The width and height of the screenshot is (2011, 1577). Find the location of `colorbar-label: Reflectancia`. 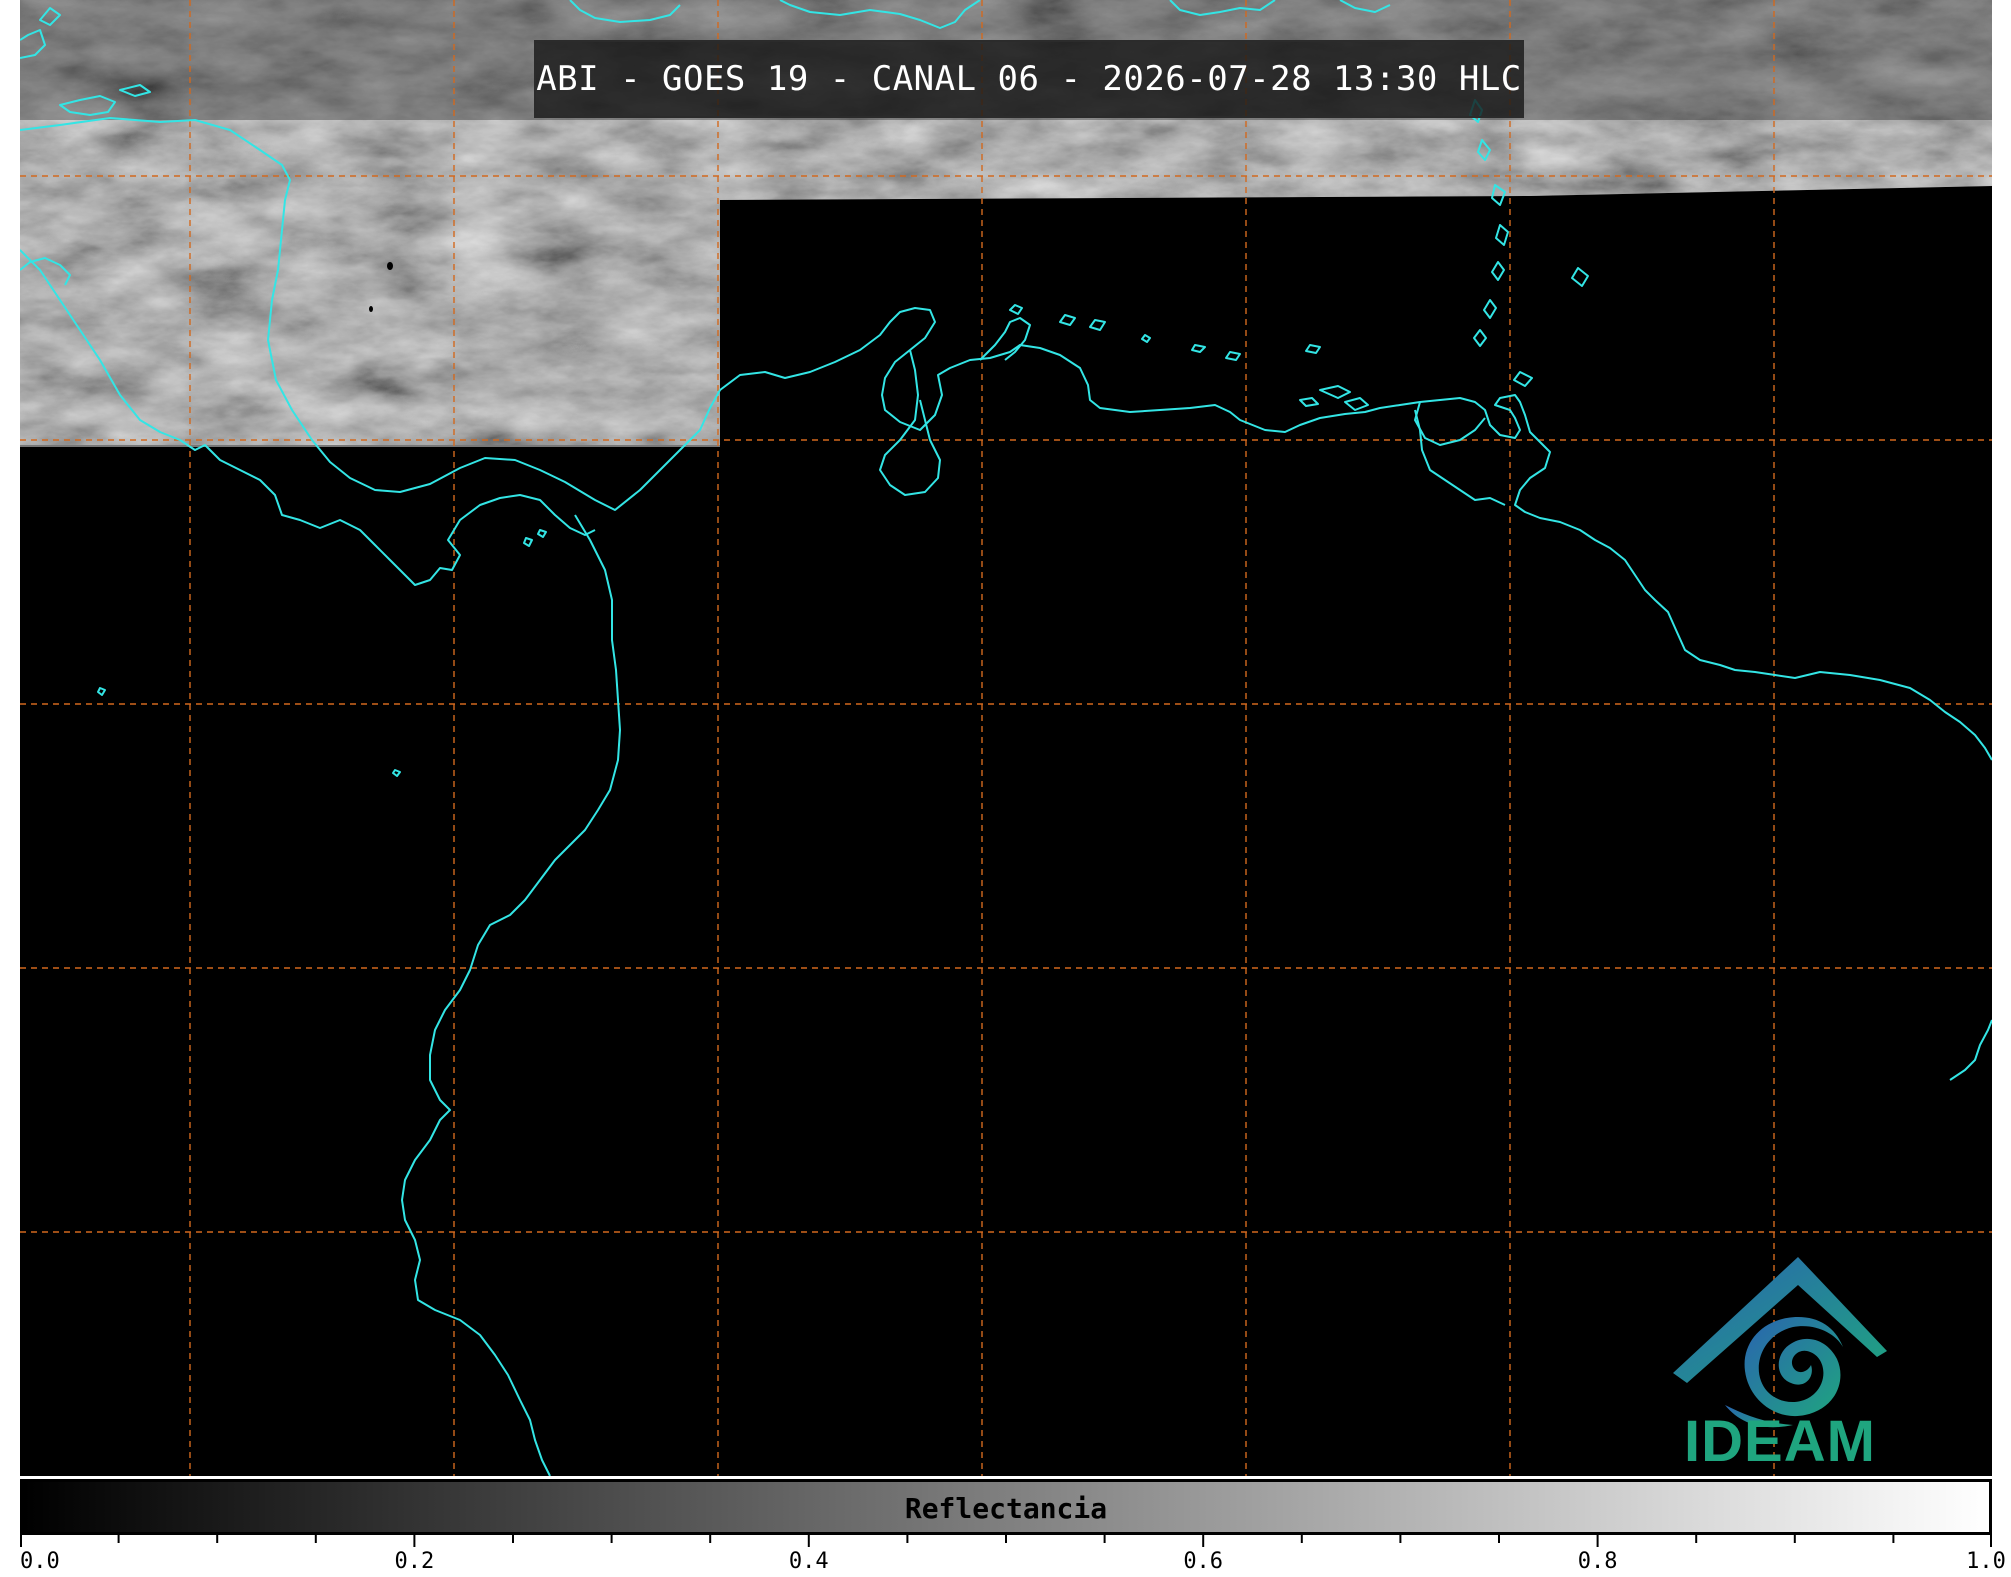

colorbar-label: Reflectancia is located at coordinates (1006, 1508).